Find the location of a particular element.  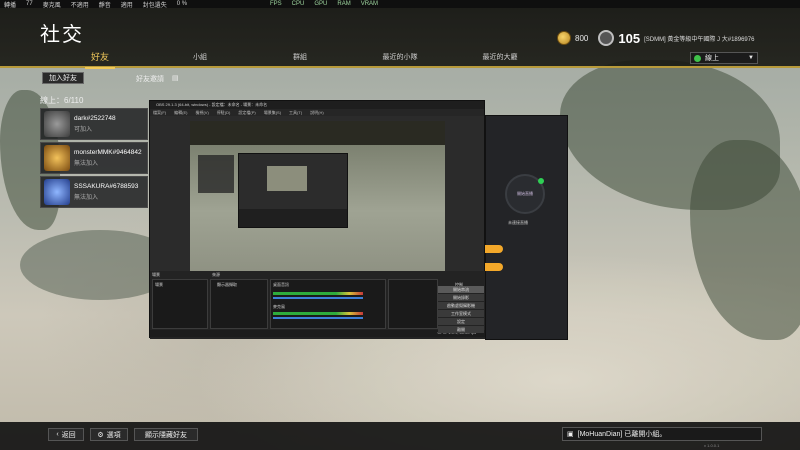

chevron-down-icon: ▼ is located at coordinates (751, 58).